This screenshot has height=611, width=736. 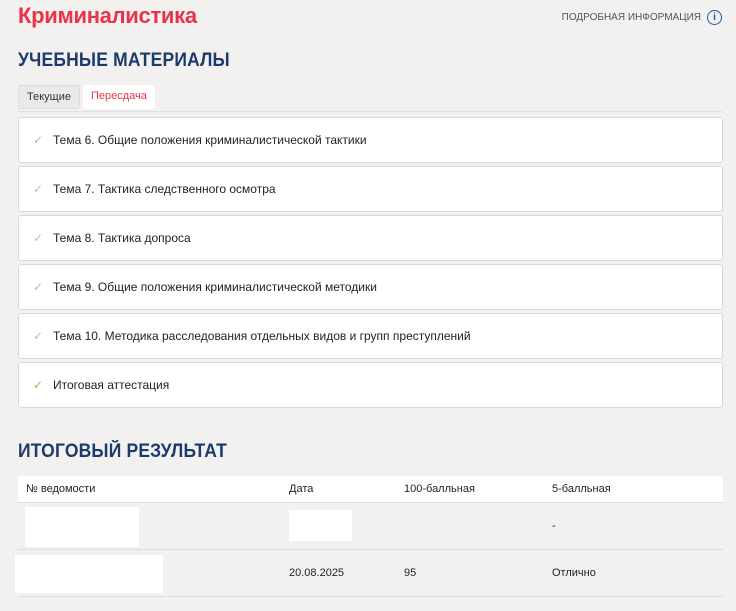 What do you see at coordinates (581, 489) in the screenshot?
I see `col-header: 5-балльная` at bounding box center [581, 489].